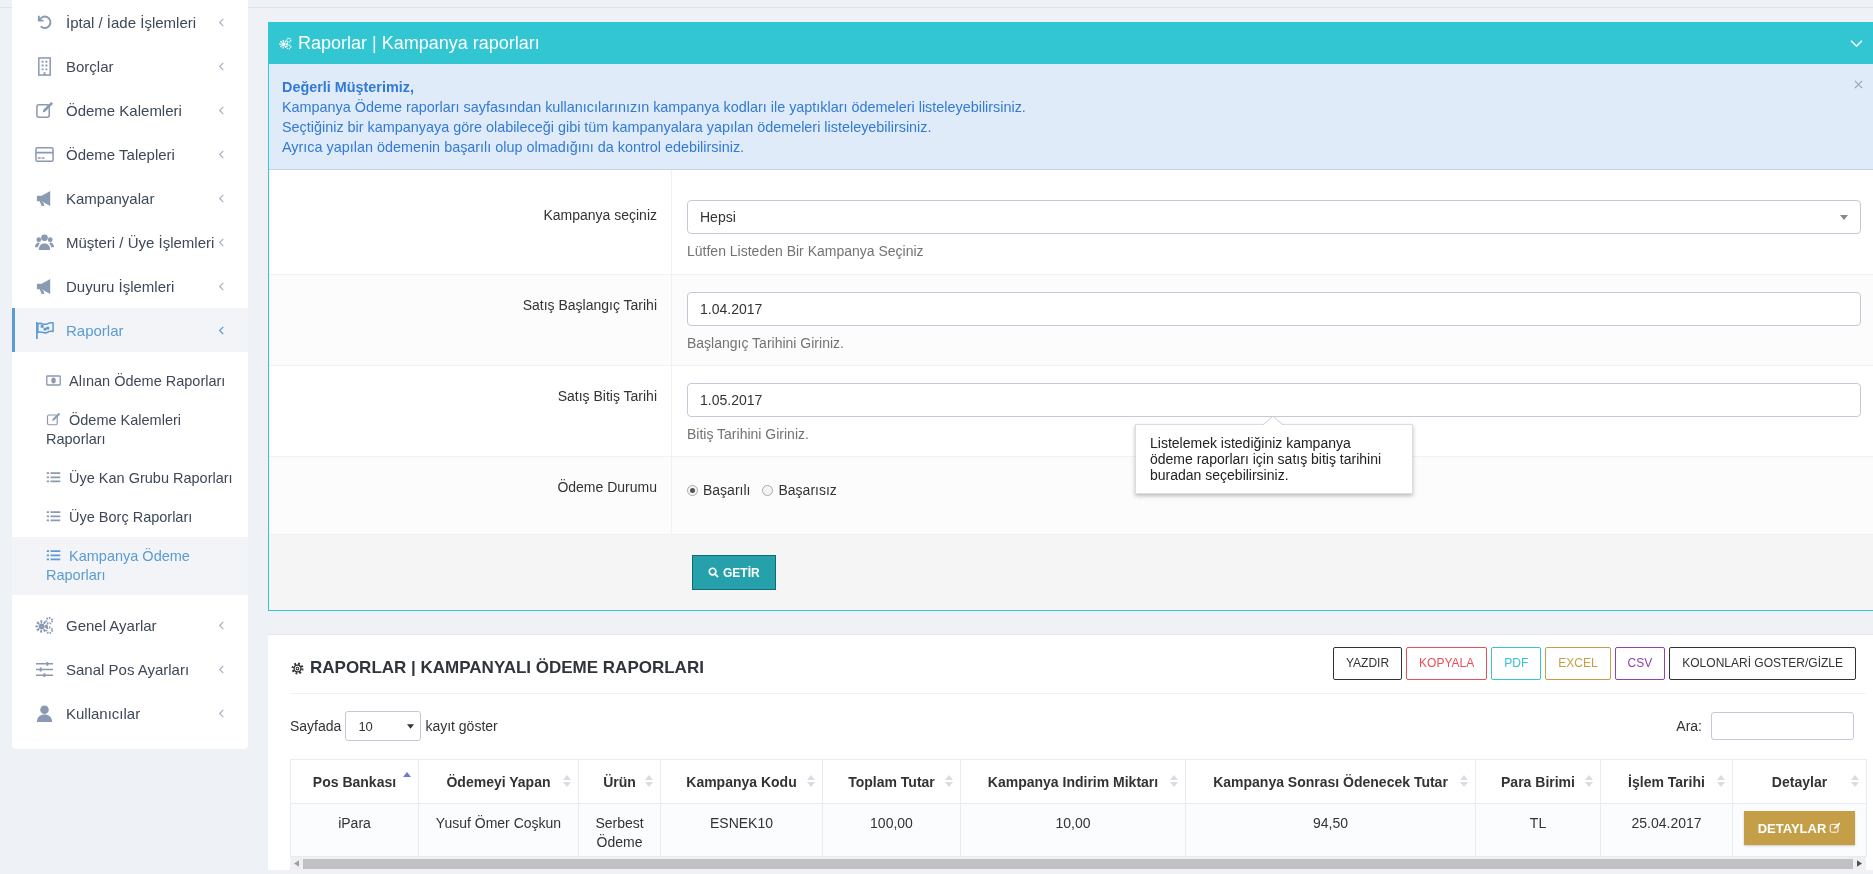 The height and width of the screenshot is (874, 1873). I want to click on sidebar-item: Kullanıcılar, so click(130, 713).